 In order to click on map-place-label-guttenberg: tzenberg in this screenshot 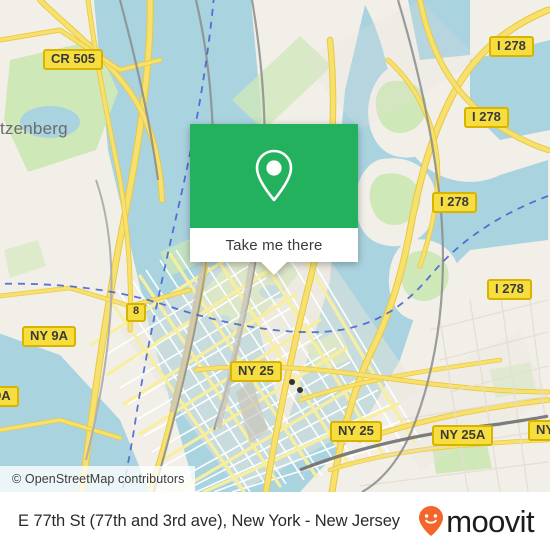, I will do `click(34, 128)`.